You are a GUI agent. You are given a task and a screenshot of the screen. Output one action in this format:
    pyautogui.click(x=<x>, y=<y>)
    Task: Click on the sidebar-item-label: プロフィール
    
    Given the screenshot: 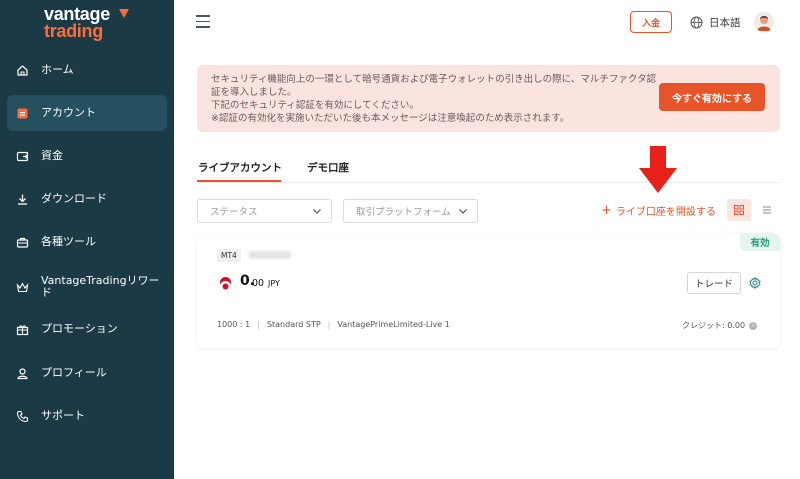 What is the action you would take?
    pyautogui.click(x=74, y=372)
    